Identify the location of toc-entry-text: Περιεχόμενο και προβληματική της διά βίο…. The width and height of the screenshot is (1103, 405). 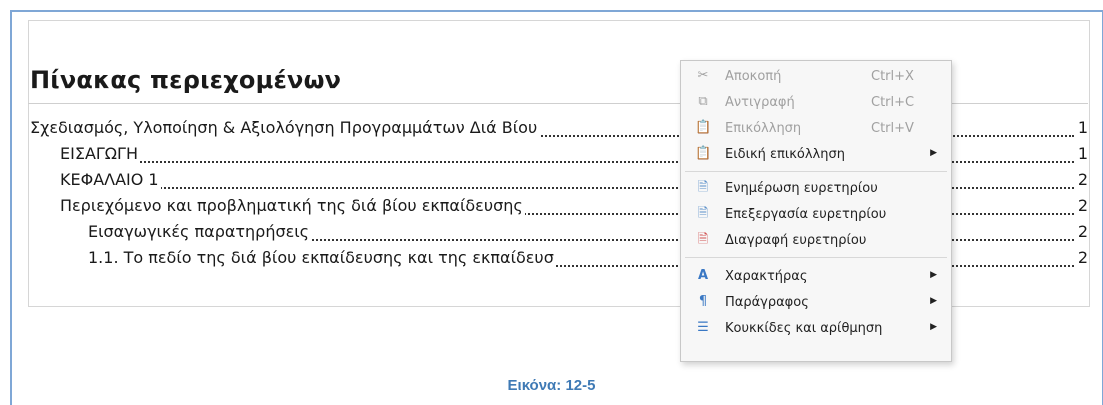
(292, 205).